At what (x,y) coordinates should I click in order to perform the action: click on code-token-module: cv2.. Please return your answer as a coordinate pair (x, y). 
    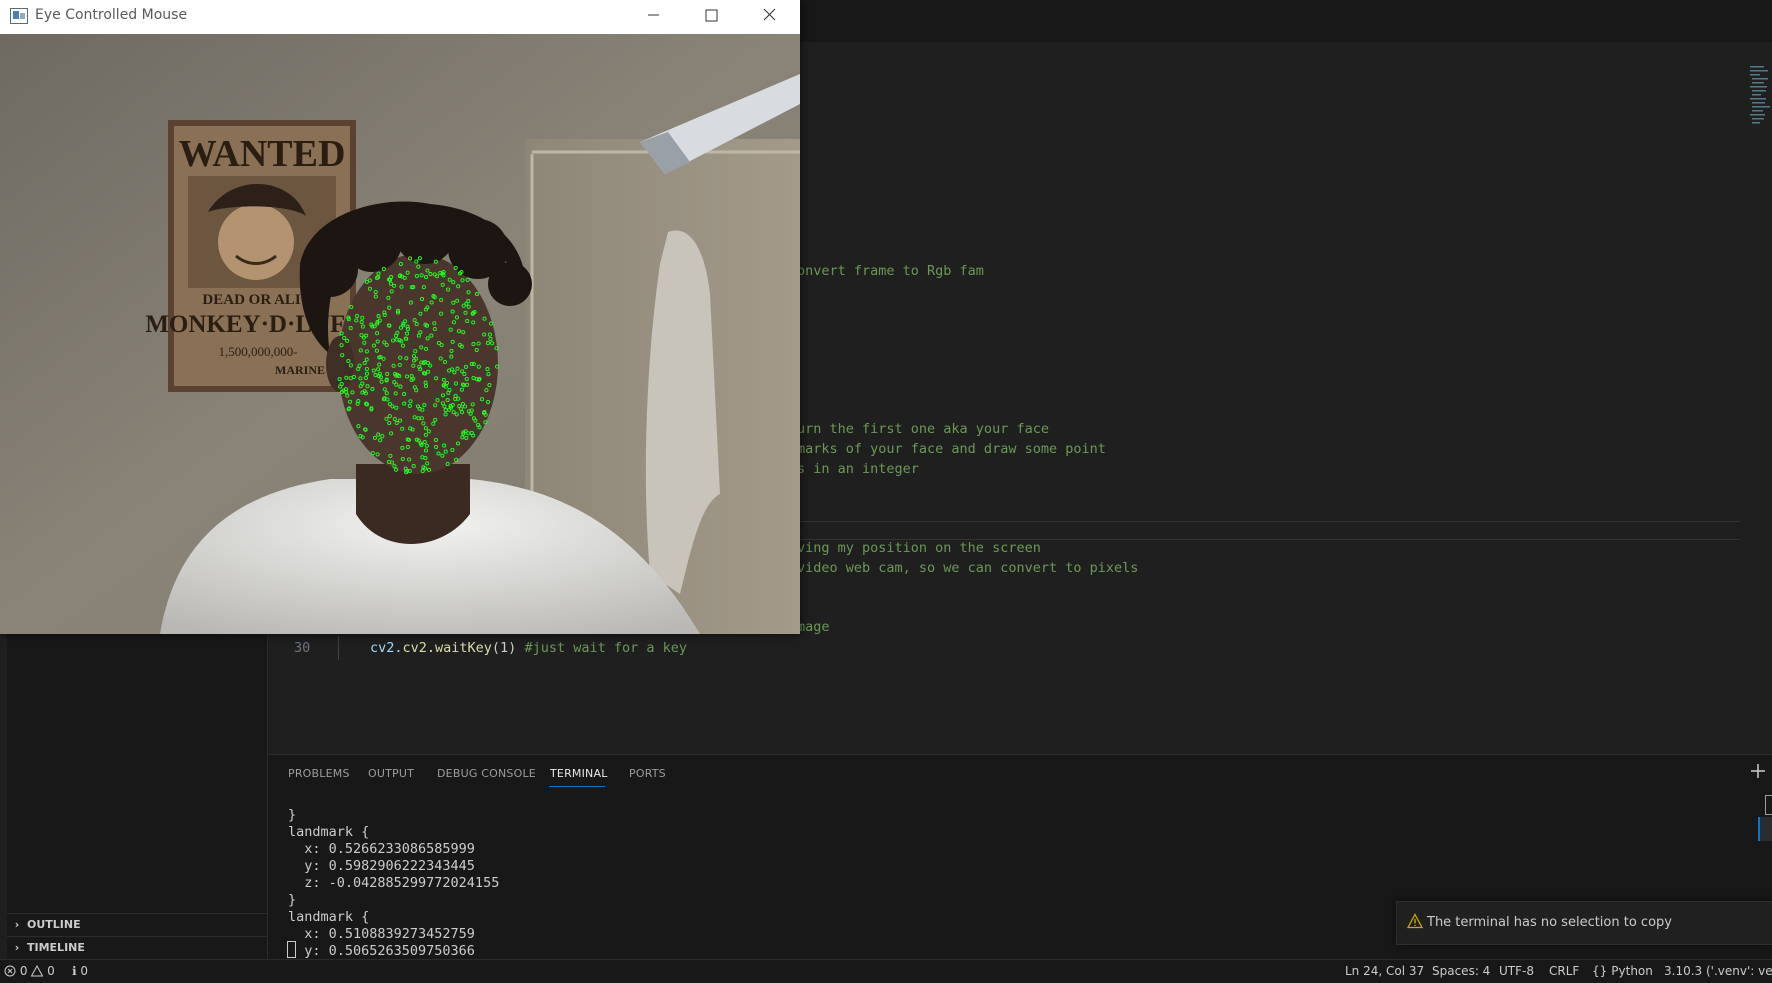
    Looking at the image, I should click on (386, 648).